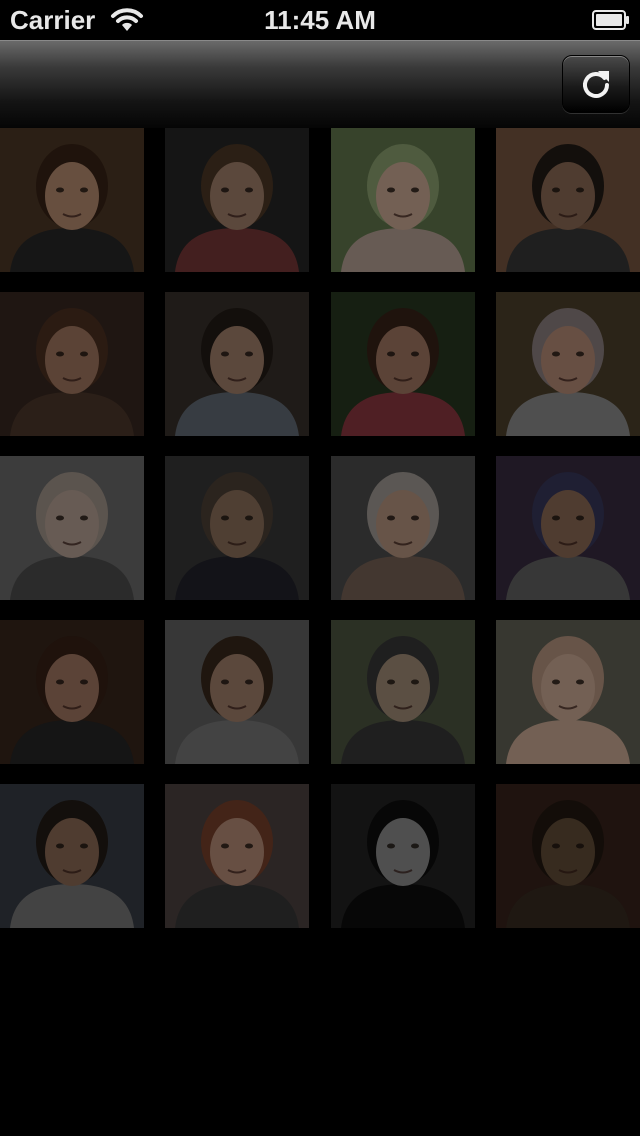 This screenshot has width=640, height=1136. What do you see at coordinates (320, 84) in the screenshot?
I see `navigation-bar` at bounding box center [320, 84].